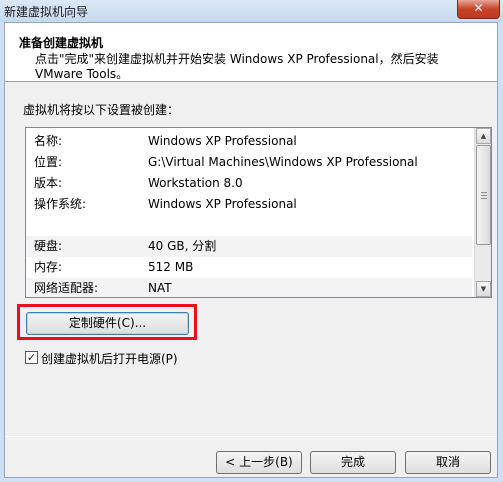  I want to click on cancel-button: 取消, so click(448, 462).